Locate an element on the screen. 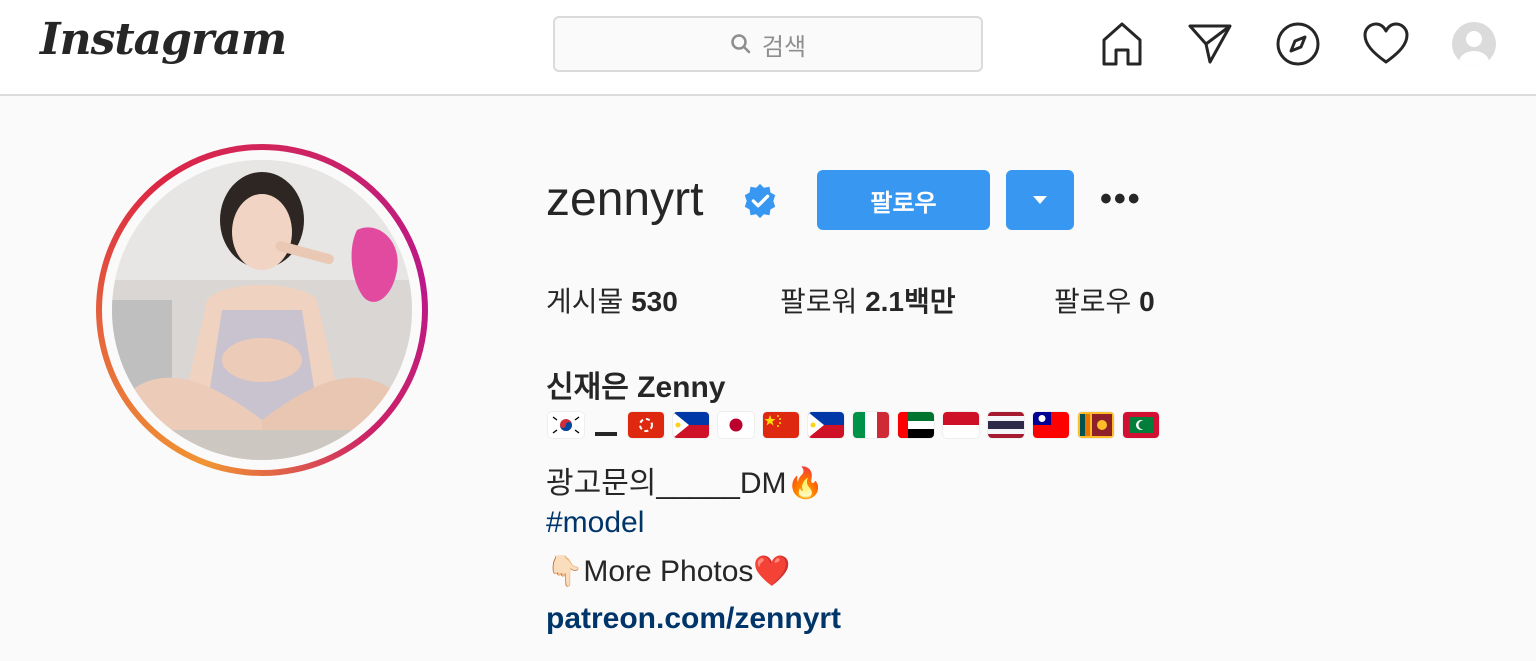 This screenshot has width=1536, height=661. bio-more-photos: 👇🏻More Photos❤️ is located at coordinates (668, 571).